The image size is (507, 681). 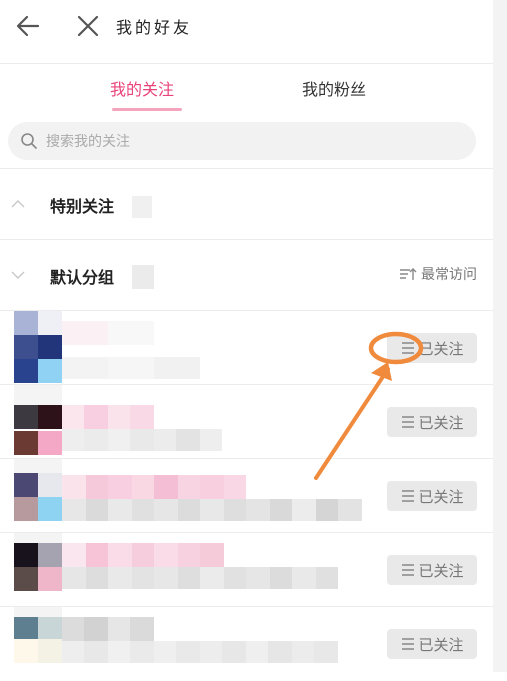 I want to click on sort-recent-button: 最常访问, so click(x=438, y=274).